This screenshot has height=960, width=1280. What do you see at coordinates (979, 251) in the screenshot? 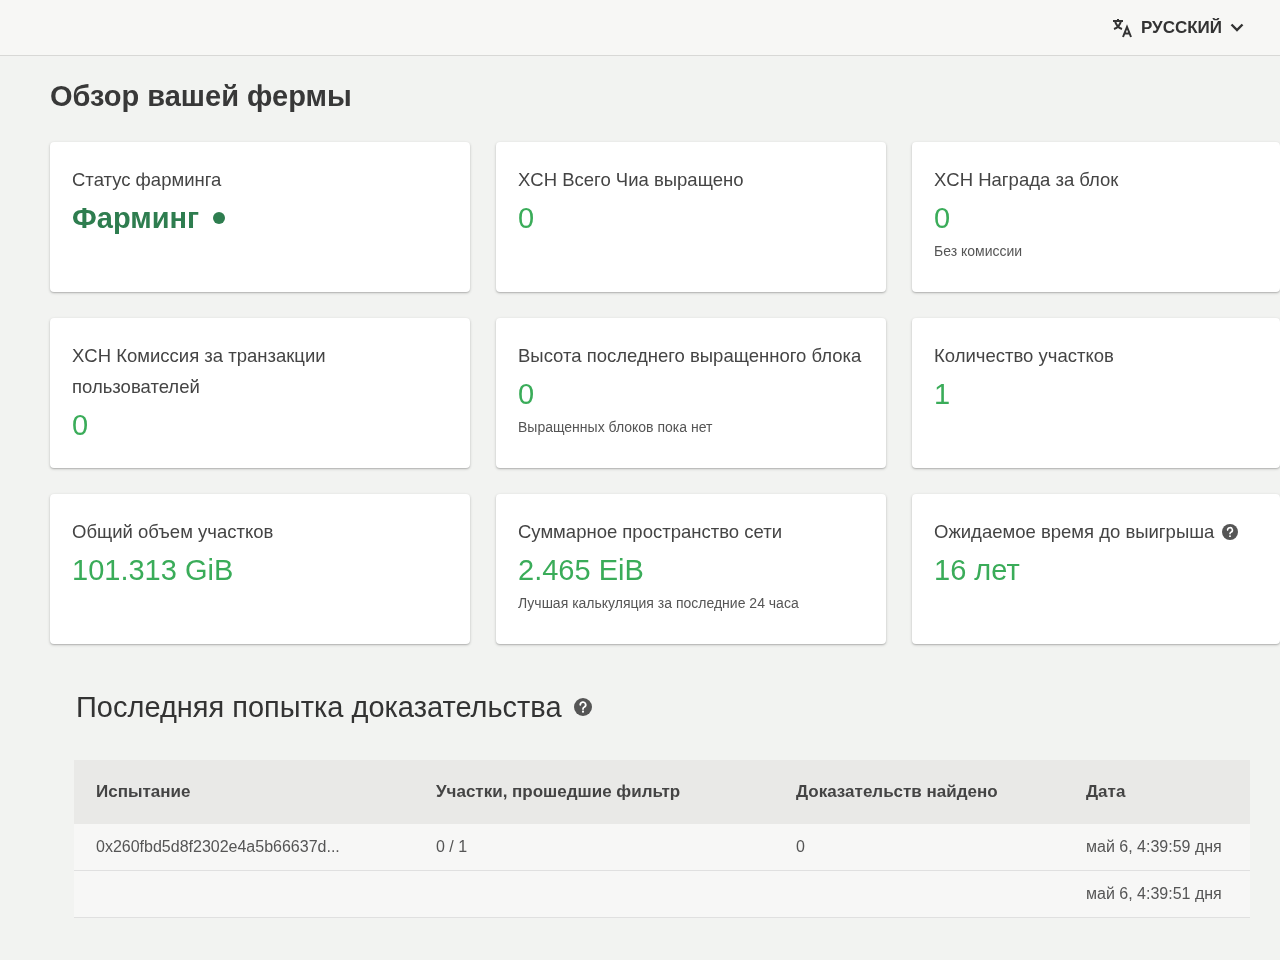
I see `card-note: Без комиссии` at bounding box center [979, 251].